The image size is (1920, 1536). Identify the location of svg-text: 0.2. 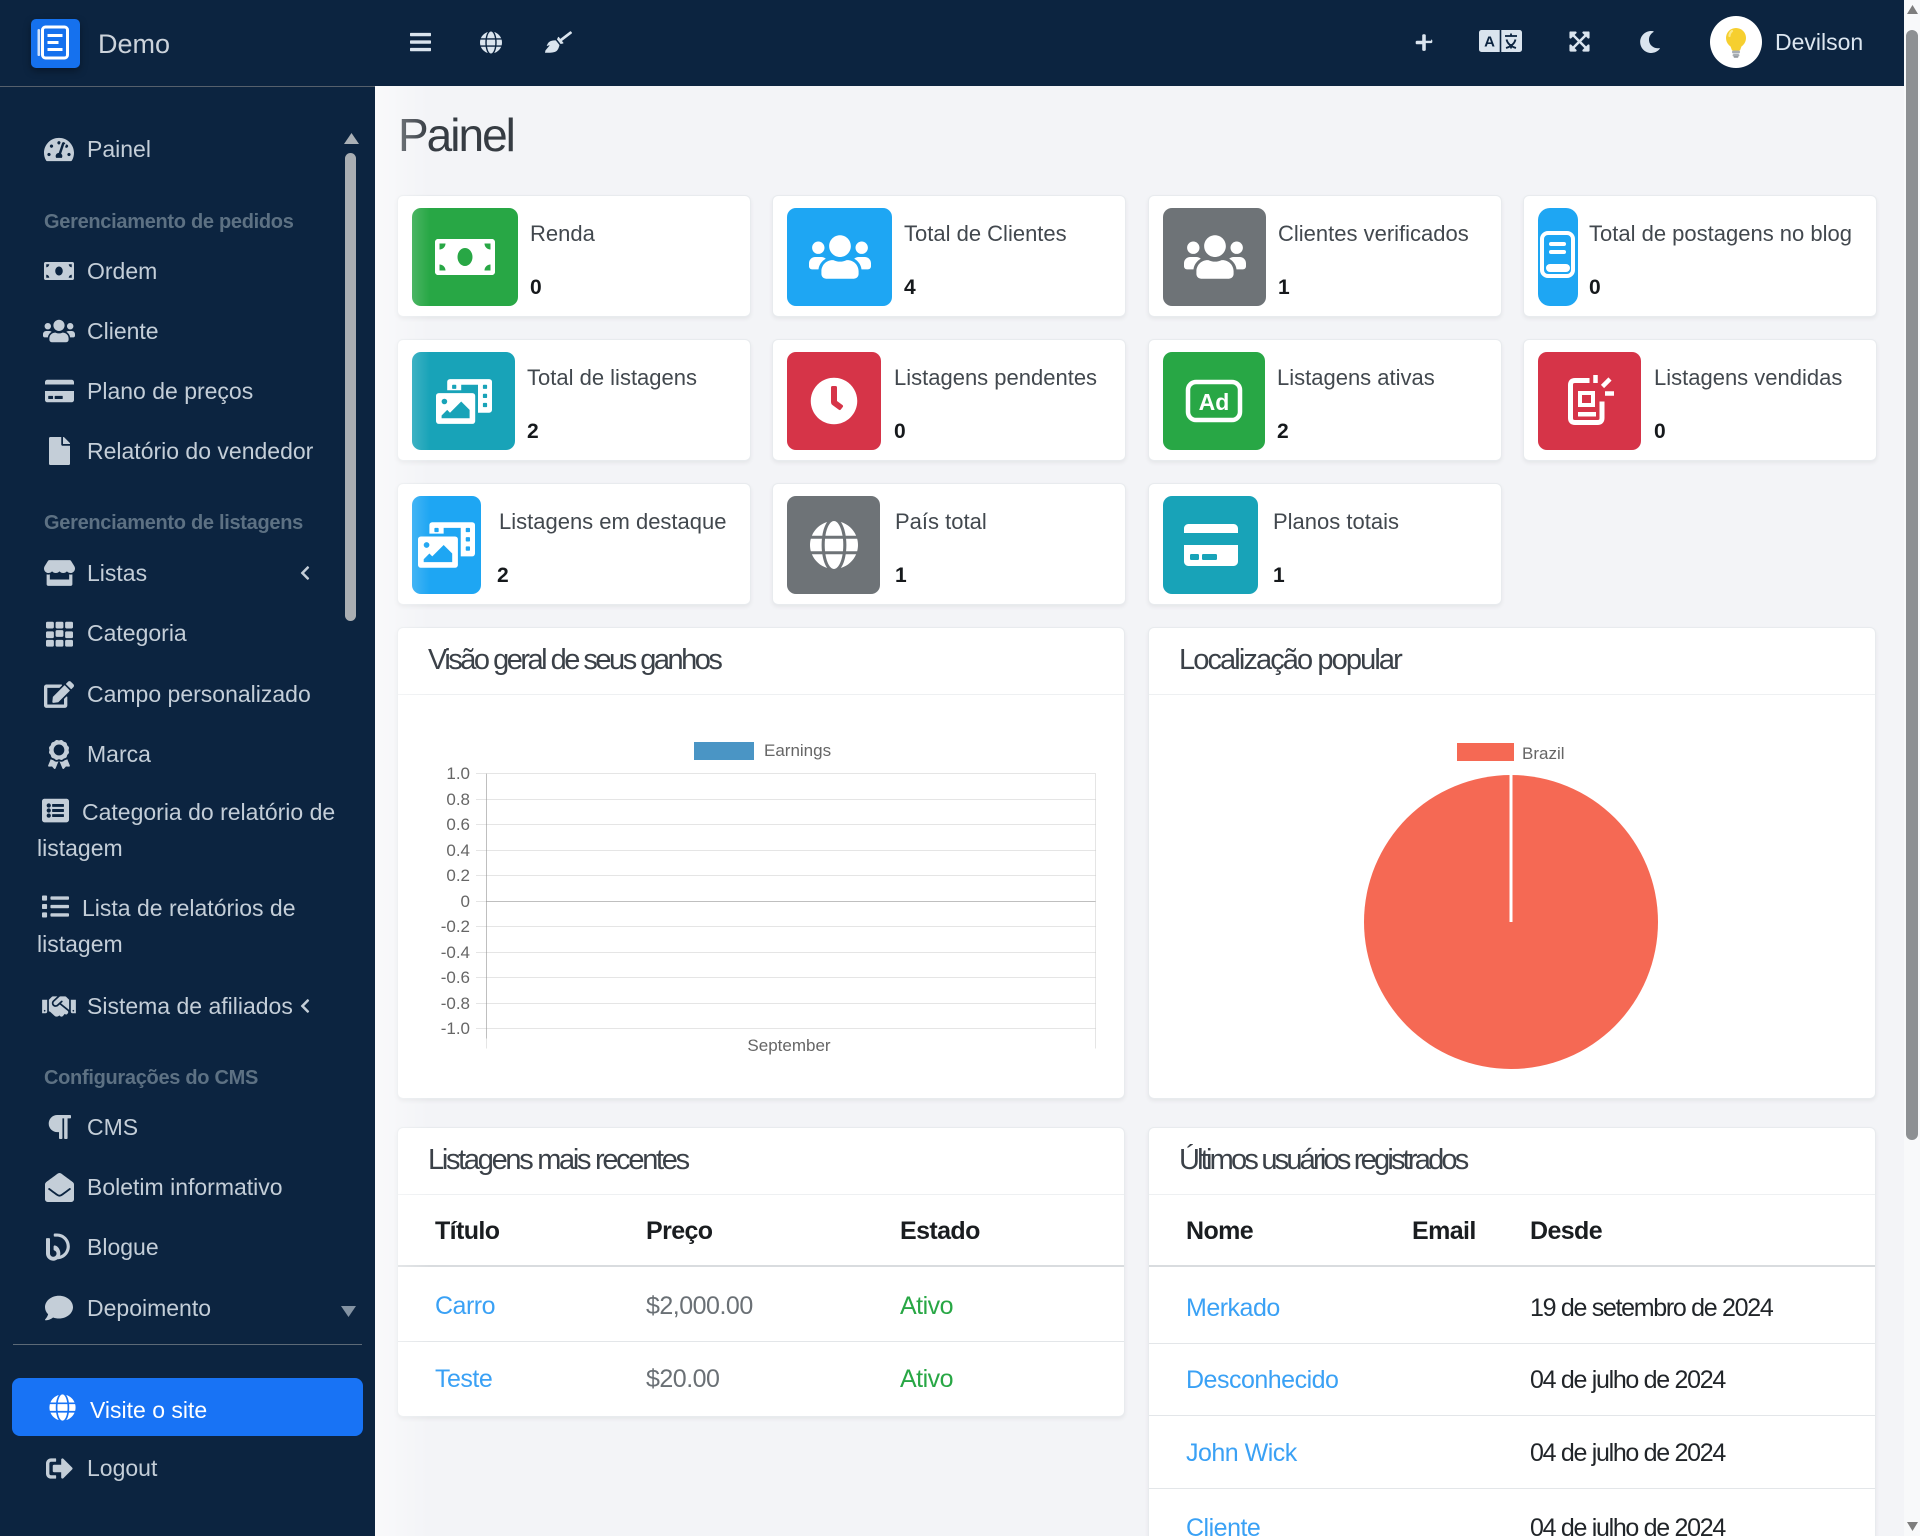
(458, 875).